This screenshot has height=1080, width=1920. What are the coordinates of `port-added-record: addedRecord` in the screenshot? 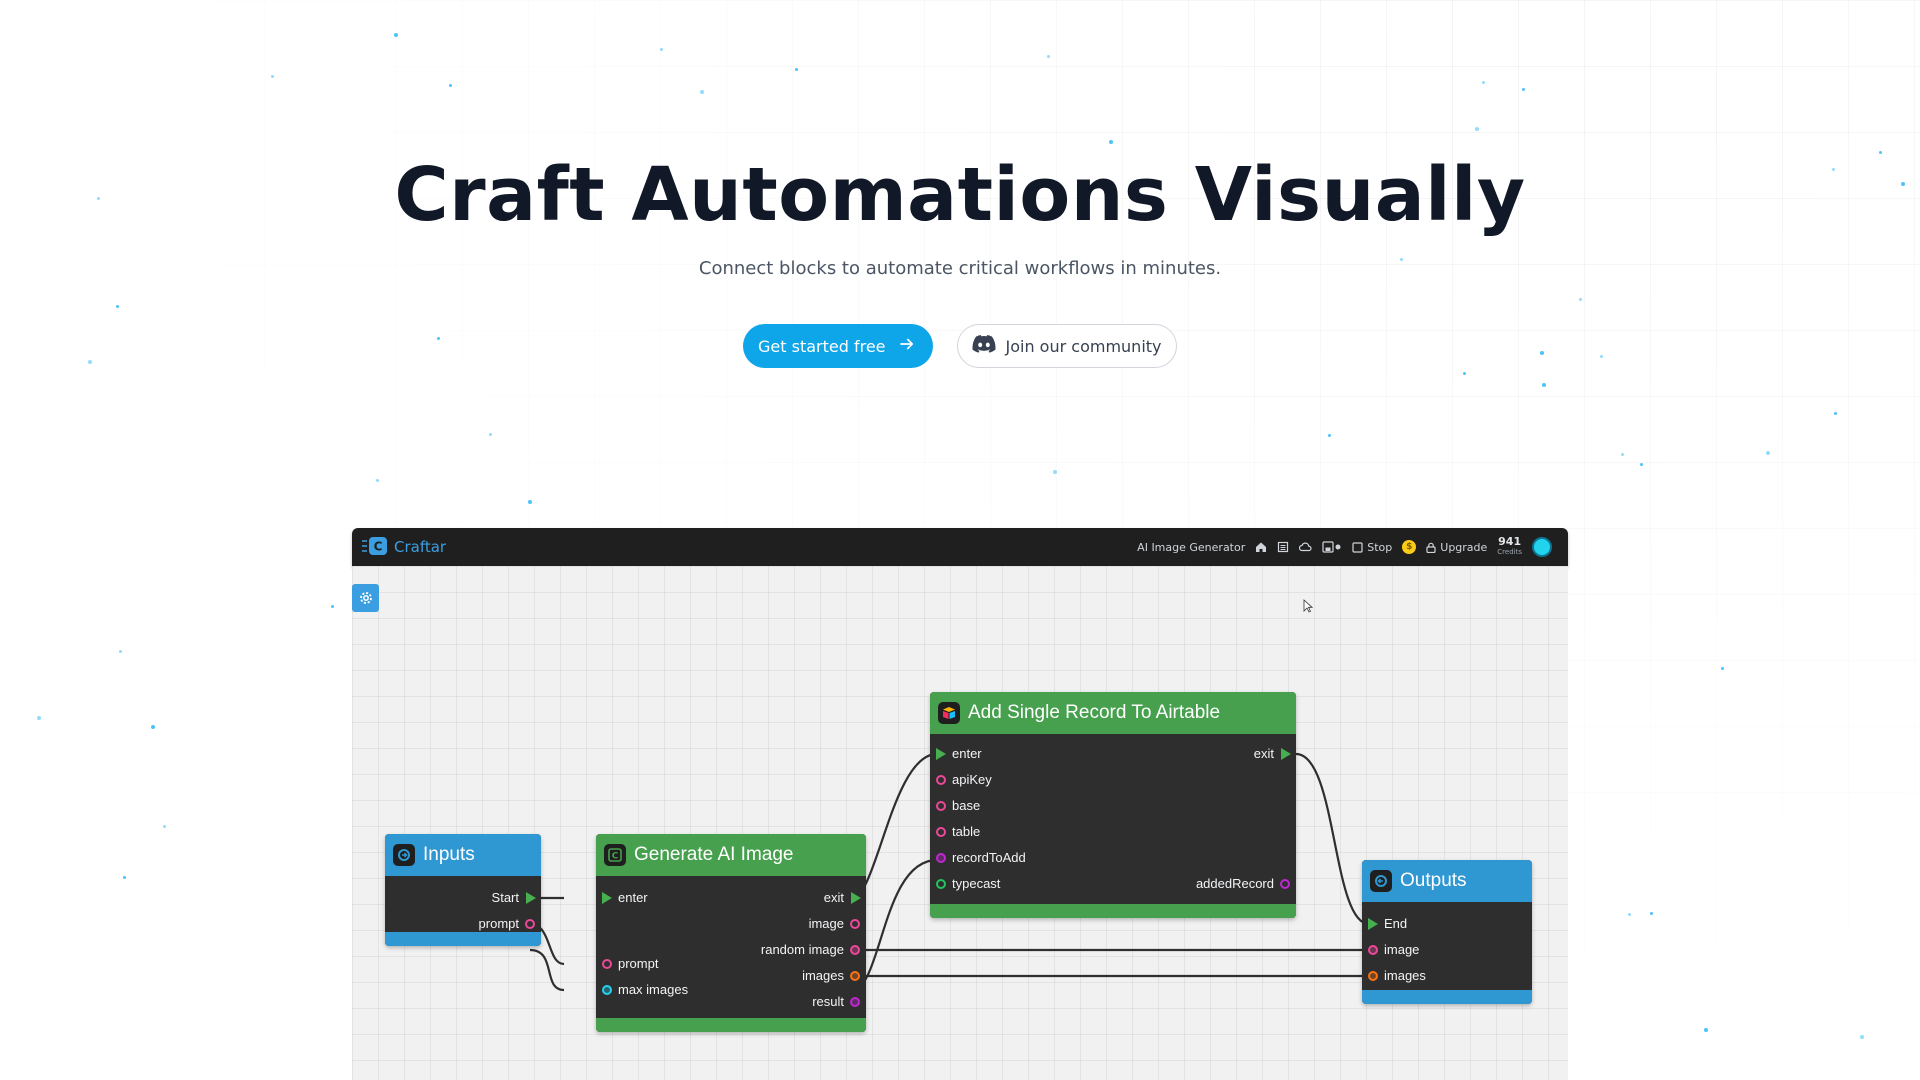 It's located at (1246, 884).